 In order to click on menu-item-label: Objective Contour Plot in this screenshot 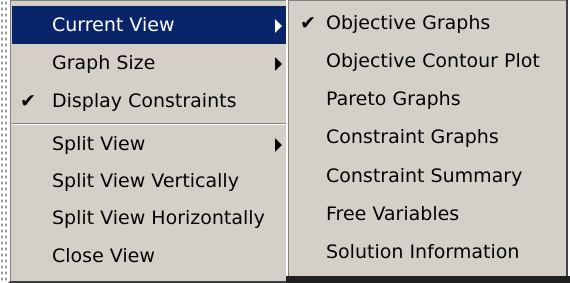, I will do `click(433, 61)`.